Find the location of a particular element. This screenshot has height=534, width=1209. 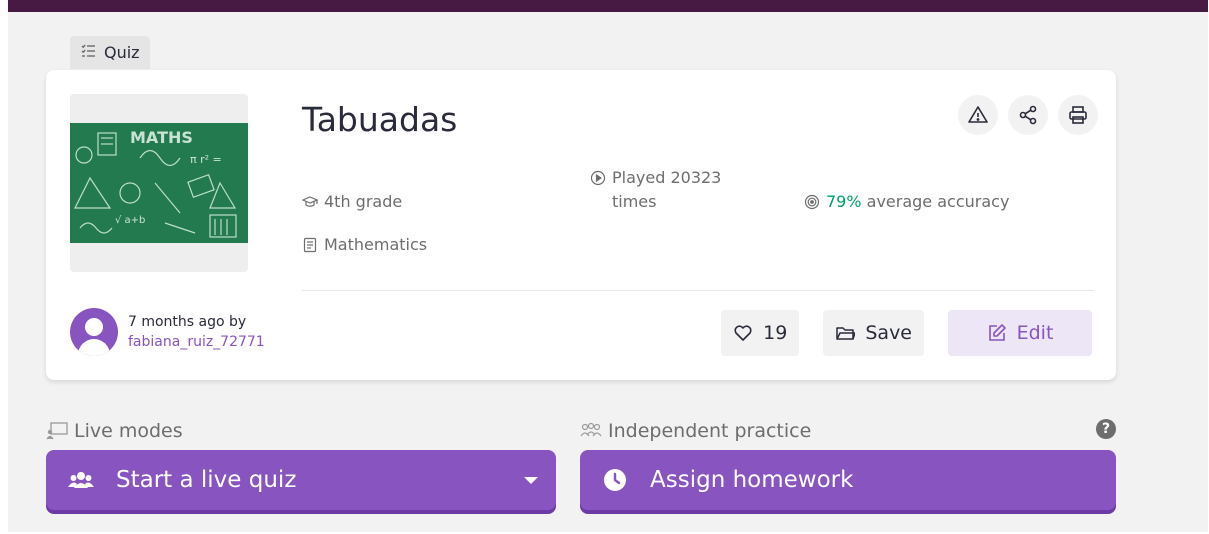

print-button is located at coordinates (1078, 115).